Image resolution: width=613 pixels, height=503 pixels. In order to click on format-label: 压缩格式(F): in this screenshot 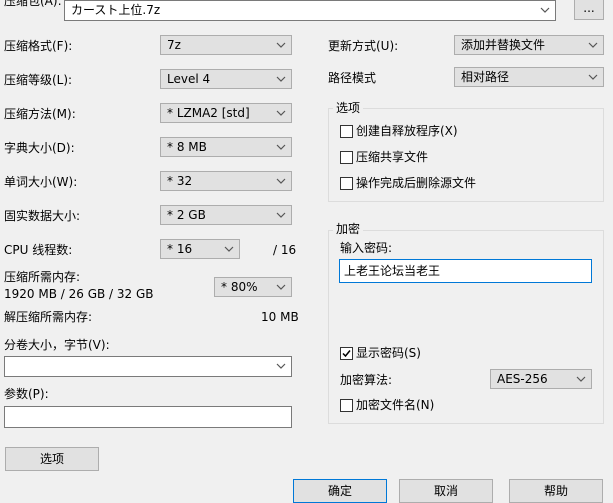, I will do `click(38, 46)`.